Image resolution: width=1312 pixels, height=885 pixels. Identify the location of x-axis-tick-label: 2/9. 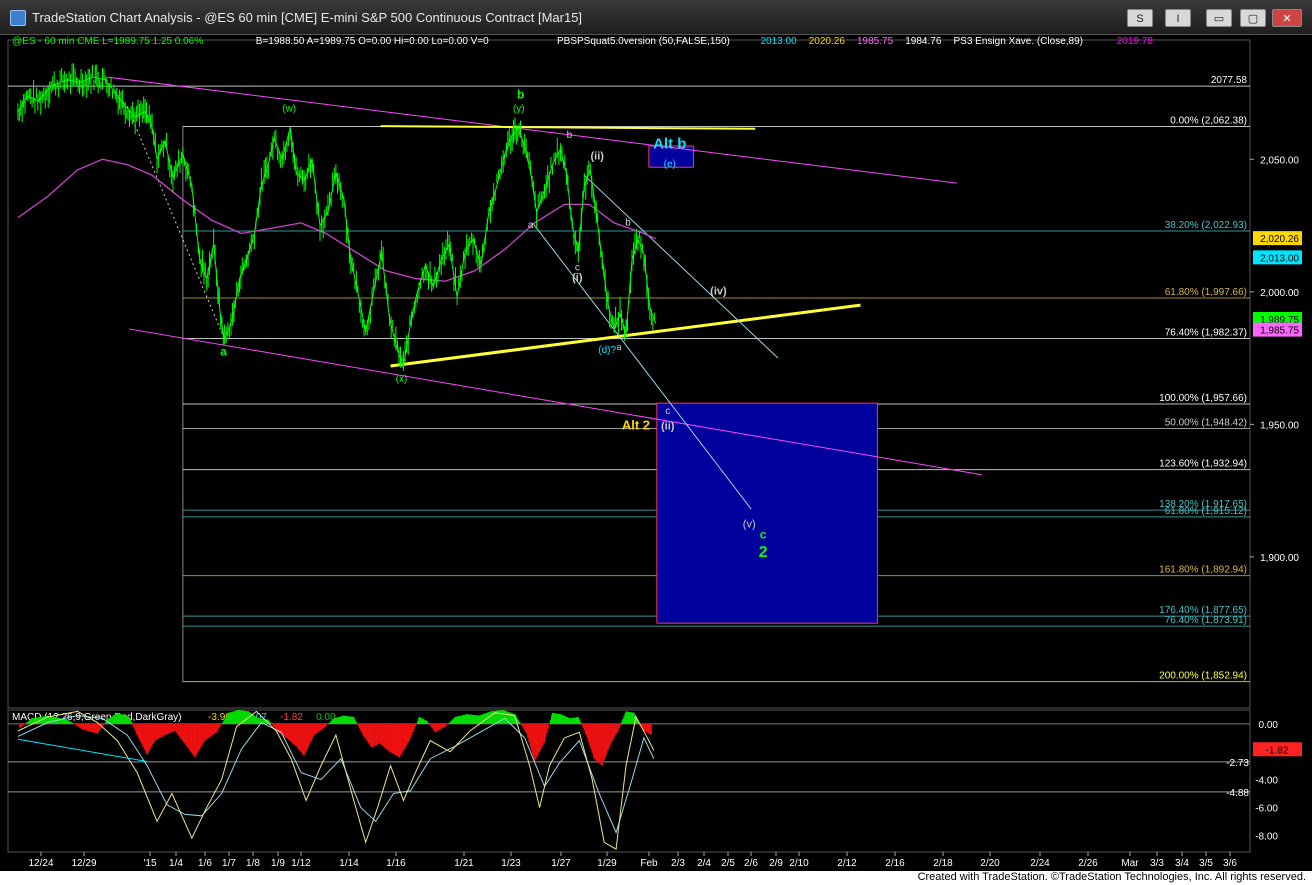
(776, 863).